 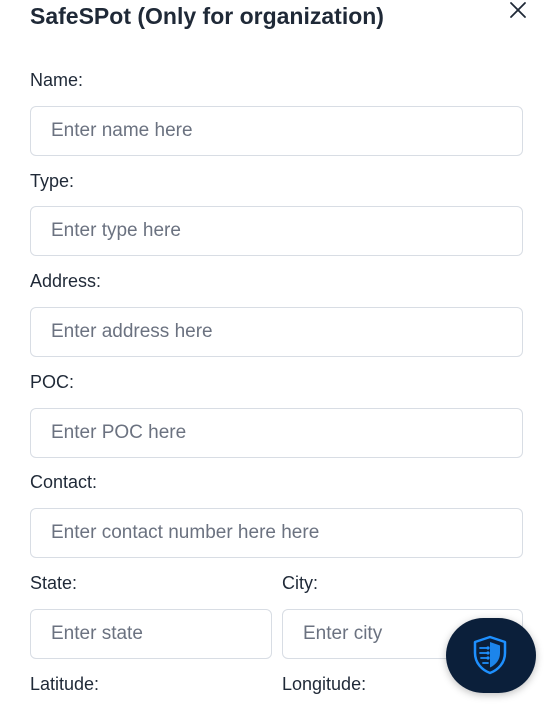 I want to click on contact-input, so click(x=276, y=533).